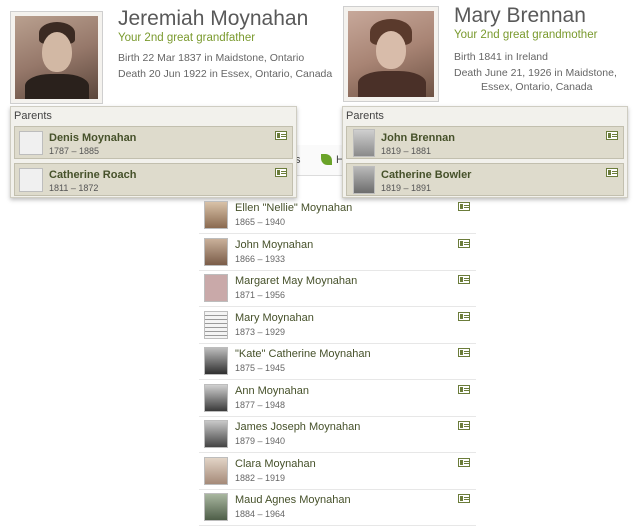 The image size is (640, 532). I want to click on child-row: Margaret May Moynahan 1871 – 1956, so click(337, 288).